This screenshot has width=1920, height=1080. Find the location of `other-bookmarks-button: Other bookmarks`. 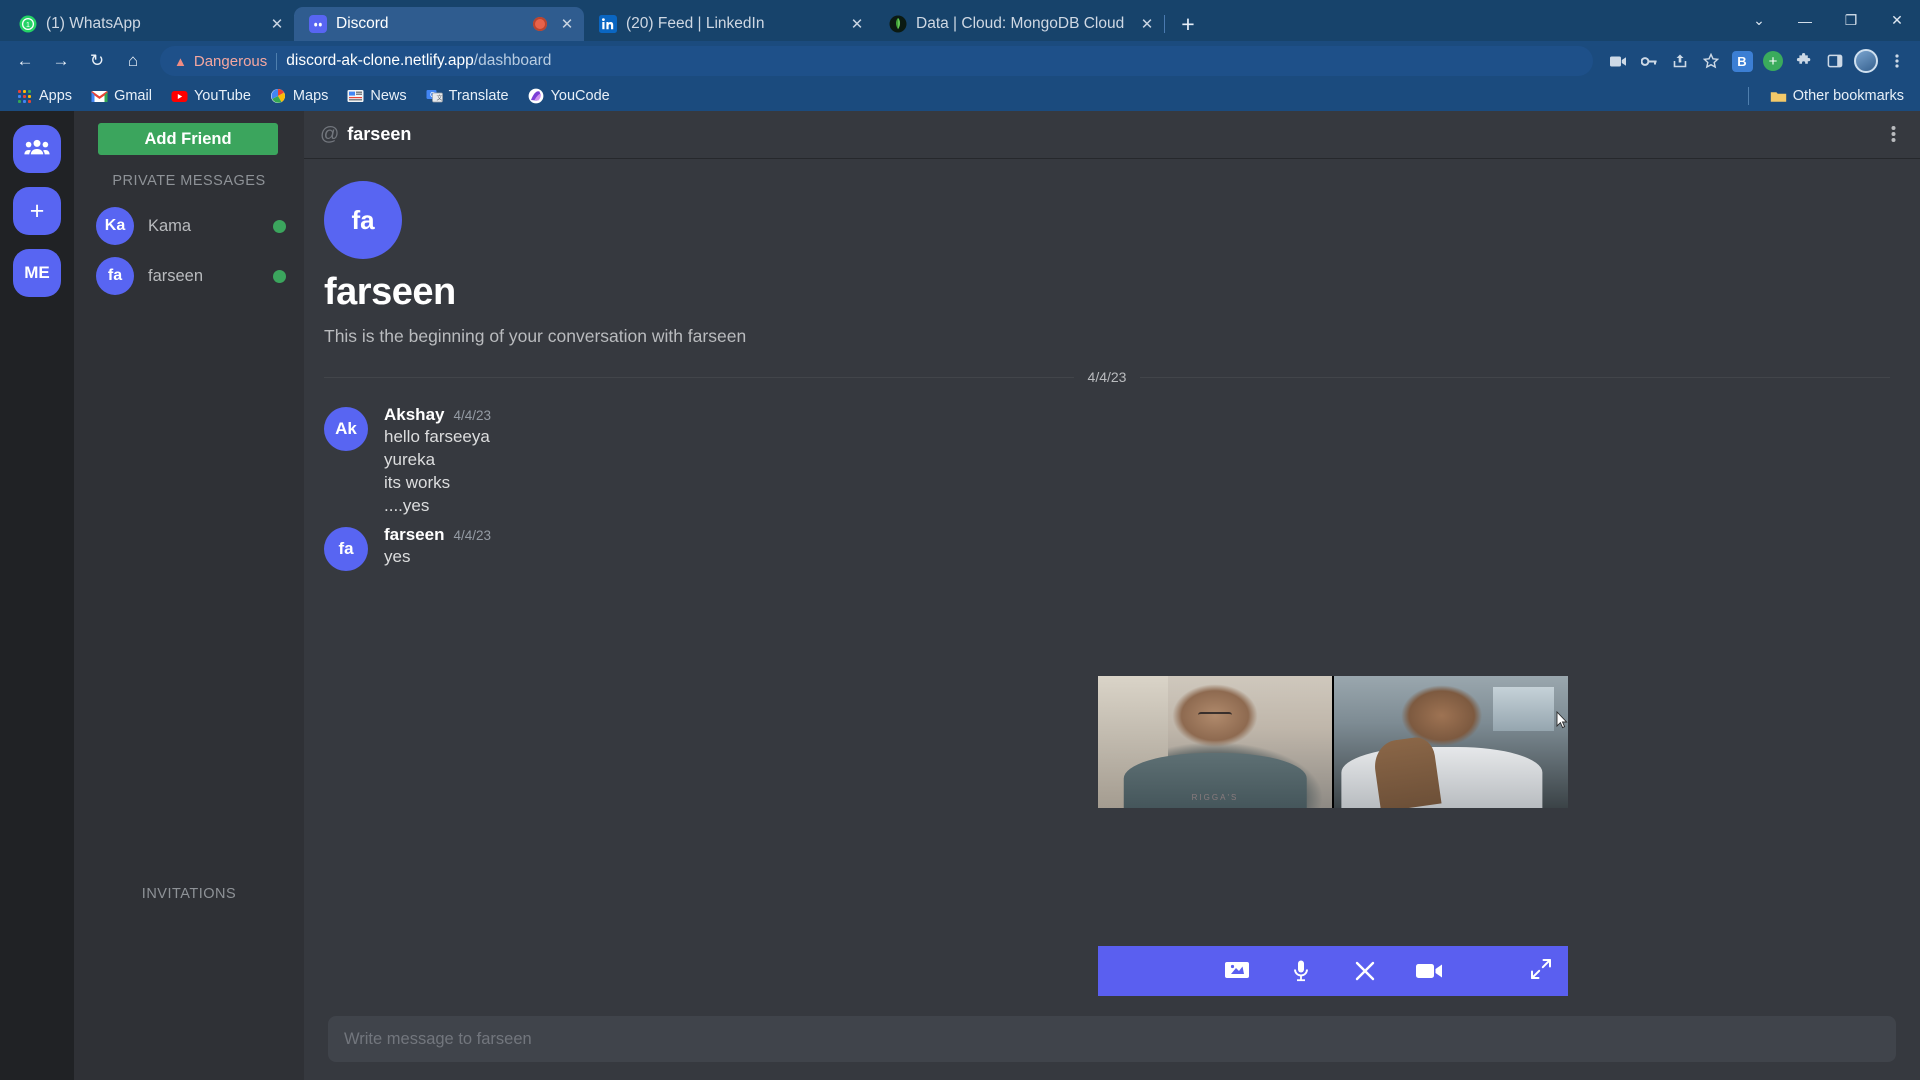

other-bookmarks-button: Other bookmarks is located at coordinates (1837, 96).